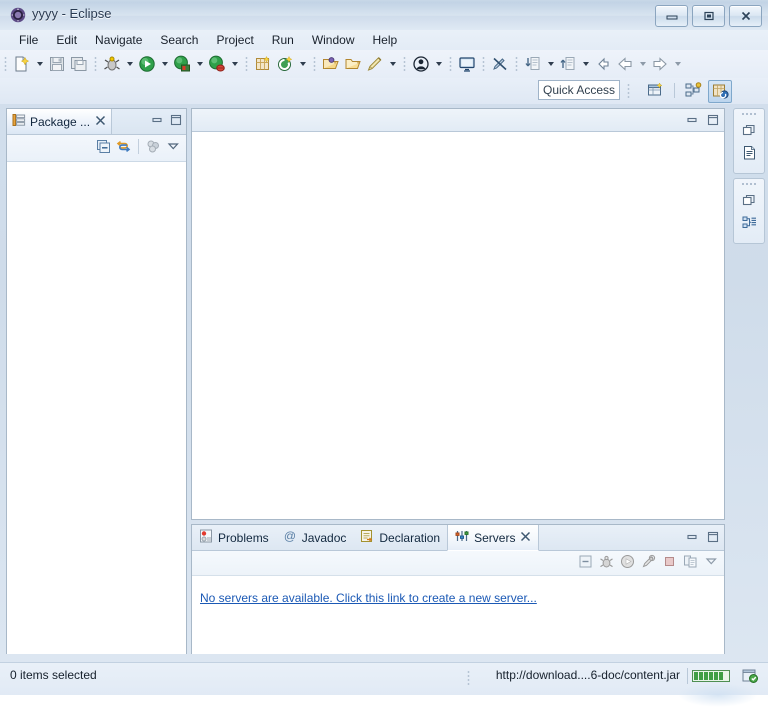 The width and height of the screenshot is (768, 707). Describe the element at coordinates (669, 561) in the screenshot. I see `stop-server-icon` at that location.